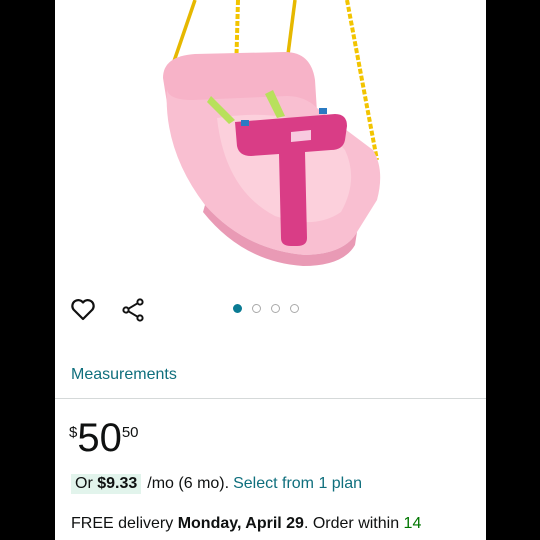 This screenshot has width=540, height=540. I want to click on delivery-suffix: . Order within, so click(351, 523).